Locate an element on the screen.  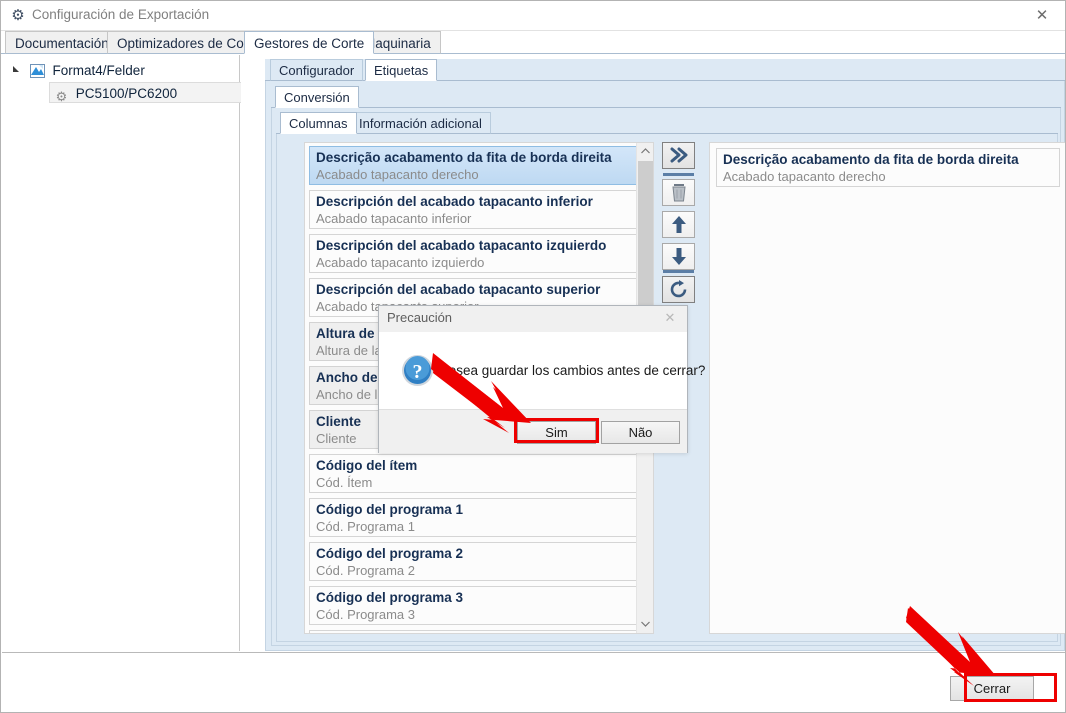
scrollbar-thumb is located at coordinates (645, 237).